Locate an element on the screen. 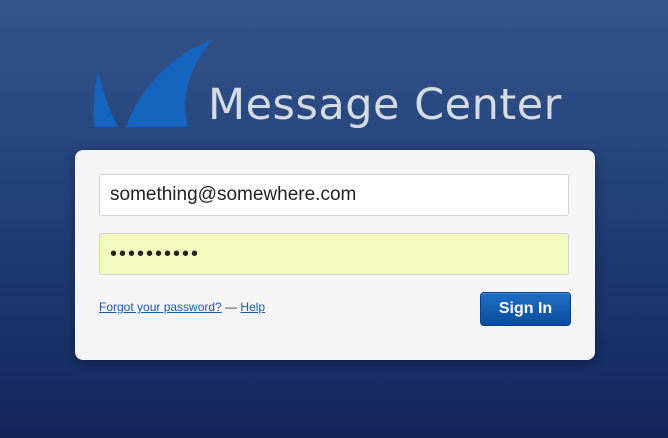 The image size is (668, 438). app-title: Message Center is located at coordinates (385, 105).